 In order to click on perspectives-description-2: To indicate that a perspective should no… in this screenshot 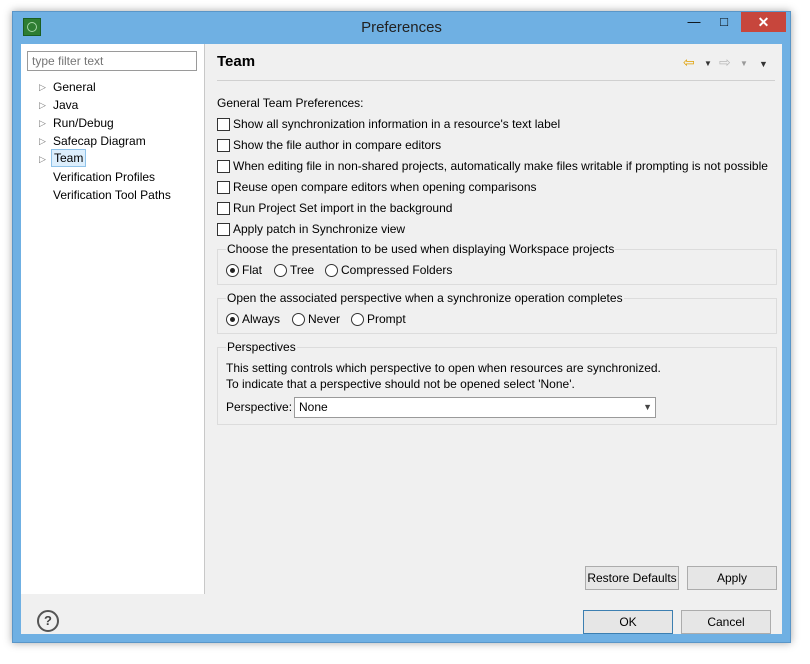, I will do `click(400, 384)`.